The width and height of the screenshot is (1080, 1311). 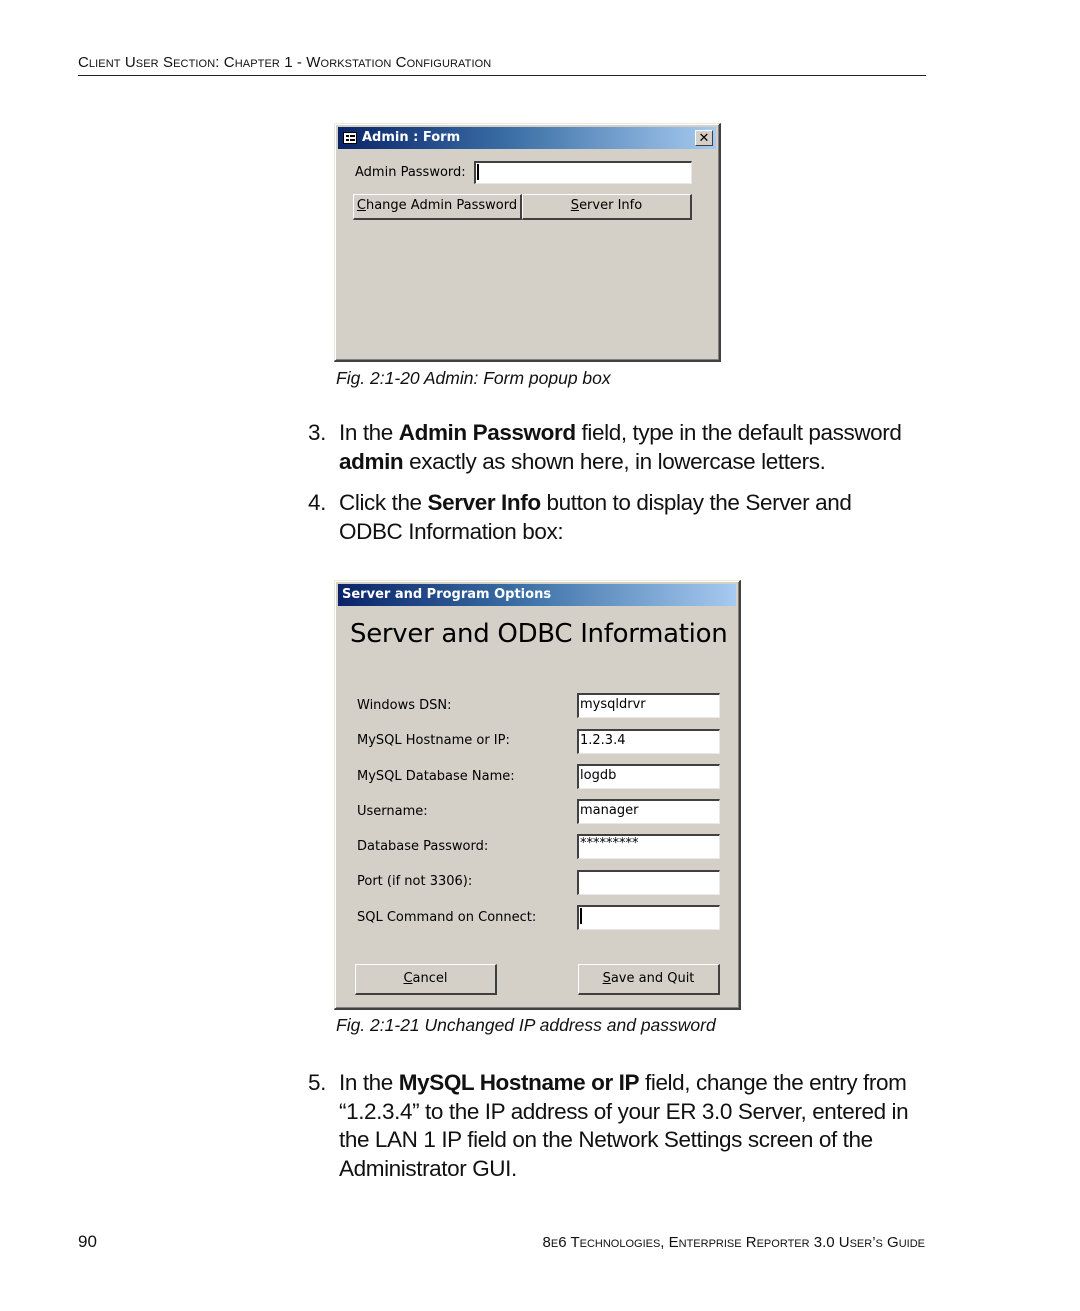 I want to click on mysql-database-label: MySQL Database Name:, so click(x=436, y=776).